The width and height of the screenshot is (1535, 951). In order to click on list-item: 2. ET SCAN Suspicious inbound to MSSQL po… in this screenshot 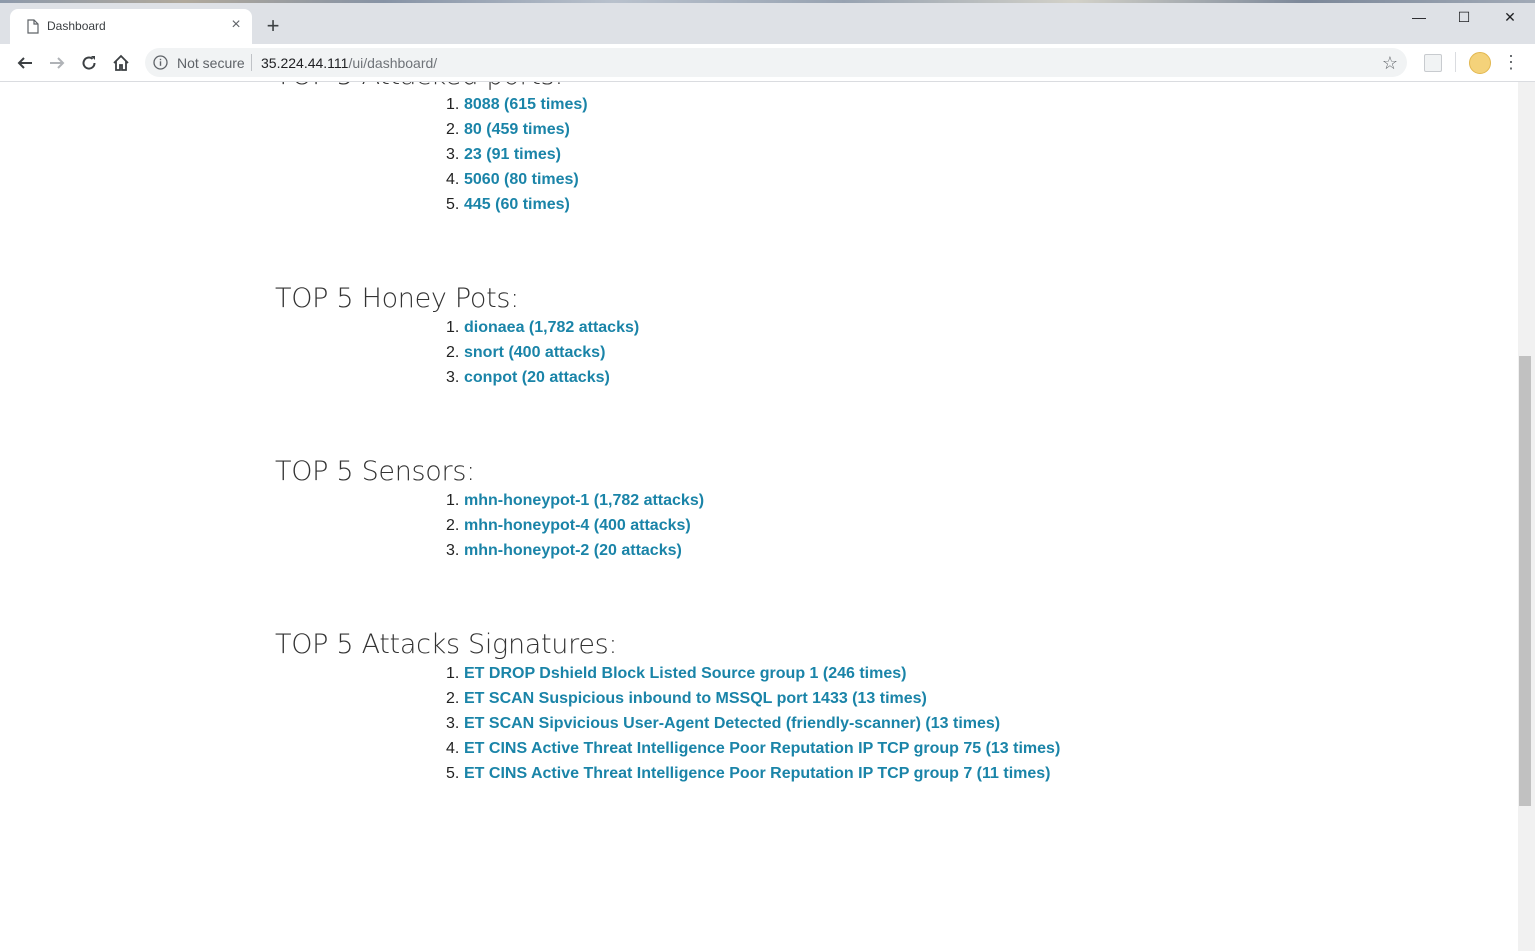, I will do `click(825, 698)`.